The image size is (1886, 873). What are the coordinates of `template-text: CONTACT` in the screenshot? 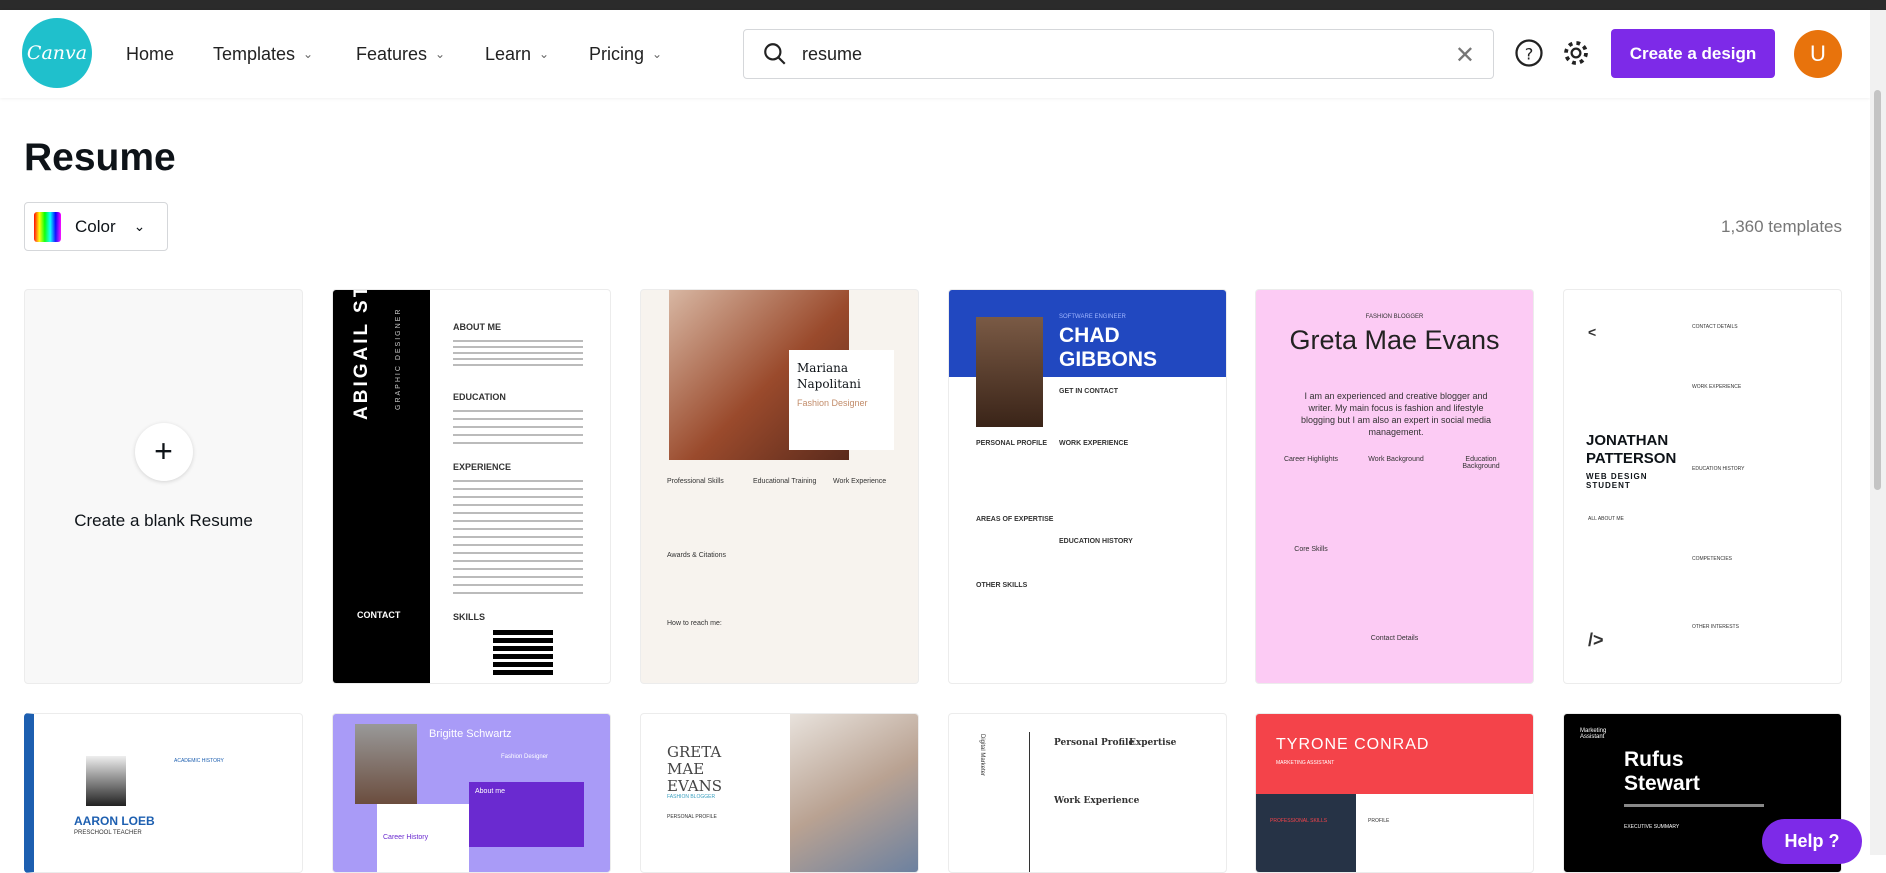 It's located at (379, 615).